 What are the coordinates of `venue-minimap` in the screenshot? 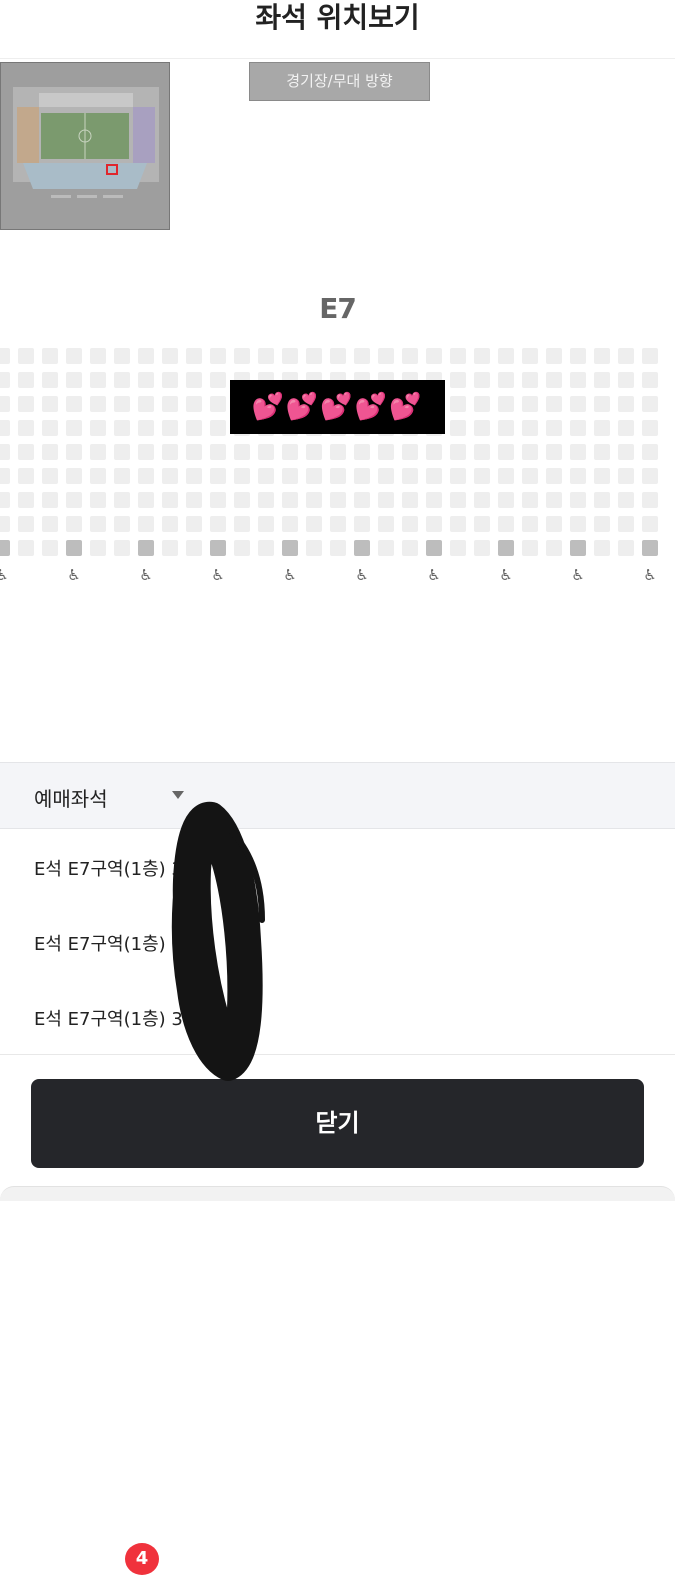 It's located at (85, 146).